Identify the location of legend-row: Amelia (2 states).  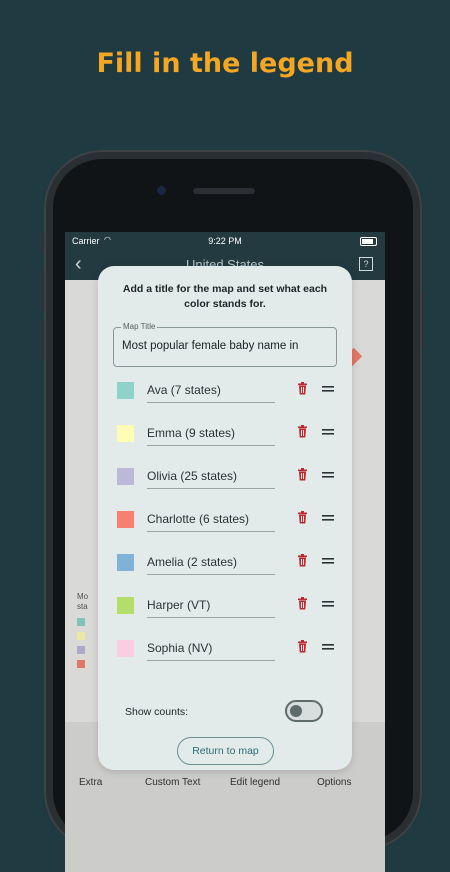
(229, 565).